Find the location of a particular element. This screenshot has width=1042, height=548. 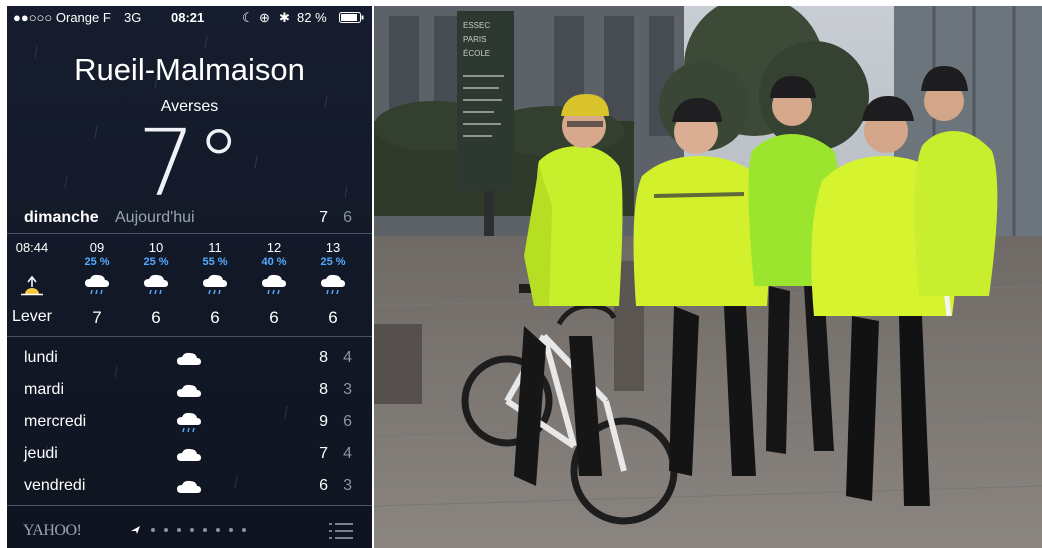

today-label: Aujourd'hui is located at coordinates (155, 217).